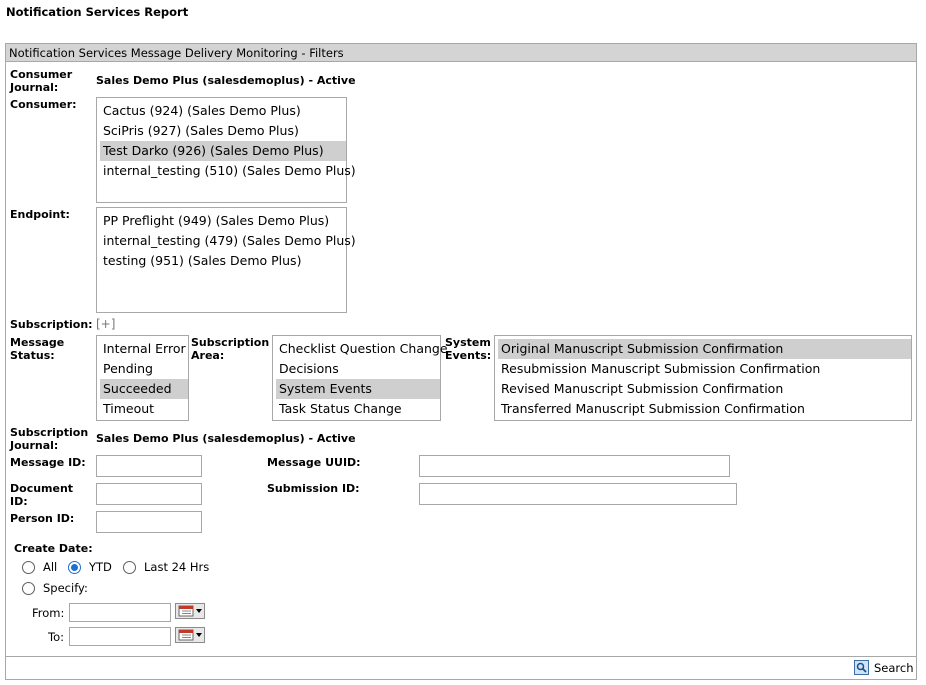 The width and height of the screenshot is (926, 685). What do you see at coordinates (226, 438) in the screenshot?
I see `subscription-journal-value: Sales Demo Plus (salesdemoplus) - Active` at bounding box center [226, 438].